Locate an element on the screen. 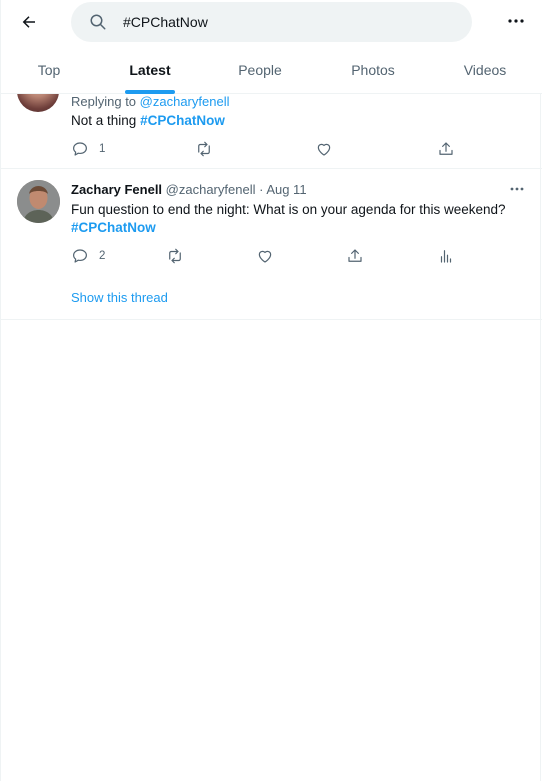 The height and width of the screenshot is (781, 547). tab-photos: Photos is located at coordinates (373, 70).